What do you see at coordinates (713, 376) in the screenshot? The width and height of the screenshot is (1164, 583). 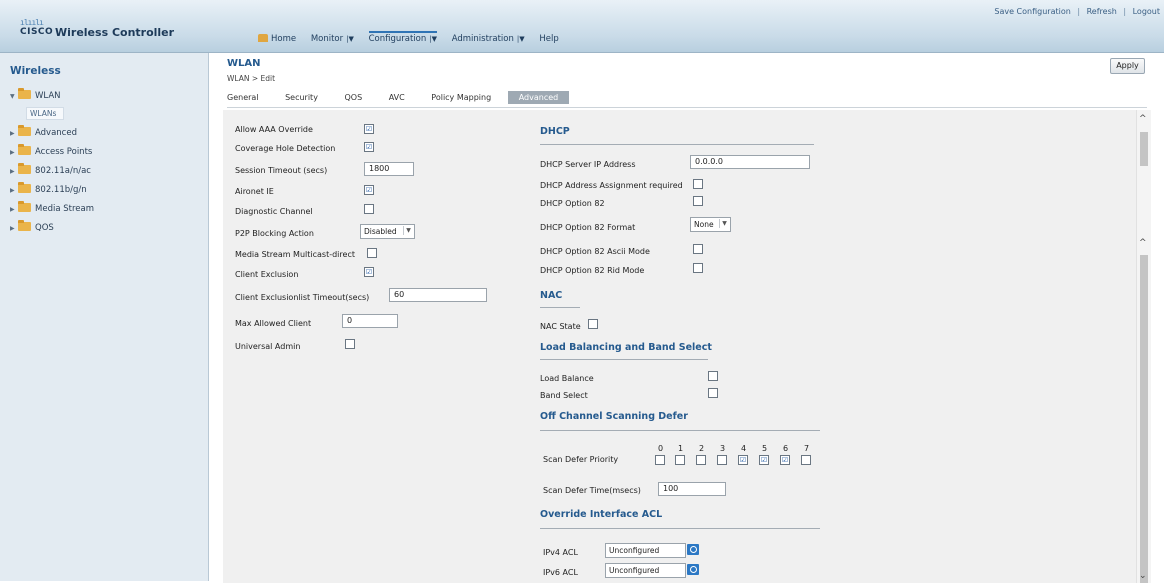 I see `load-balance-checkbox` at bounding box center [713, 376].